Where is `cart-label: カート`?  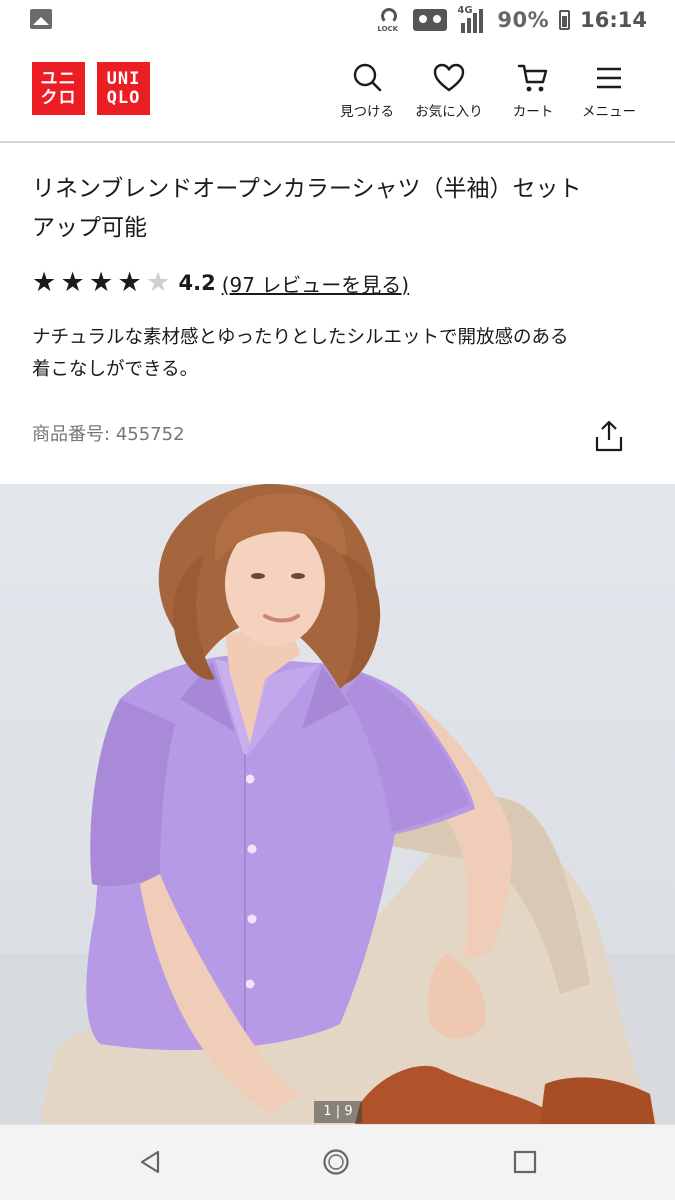 cart-label: カート is located at coordinates (533, 112).